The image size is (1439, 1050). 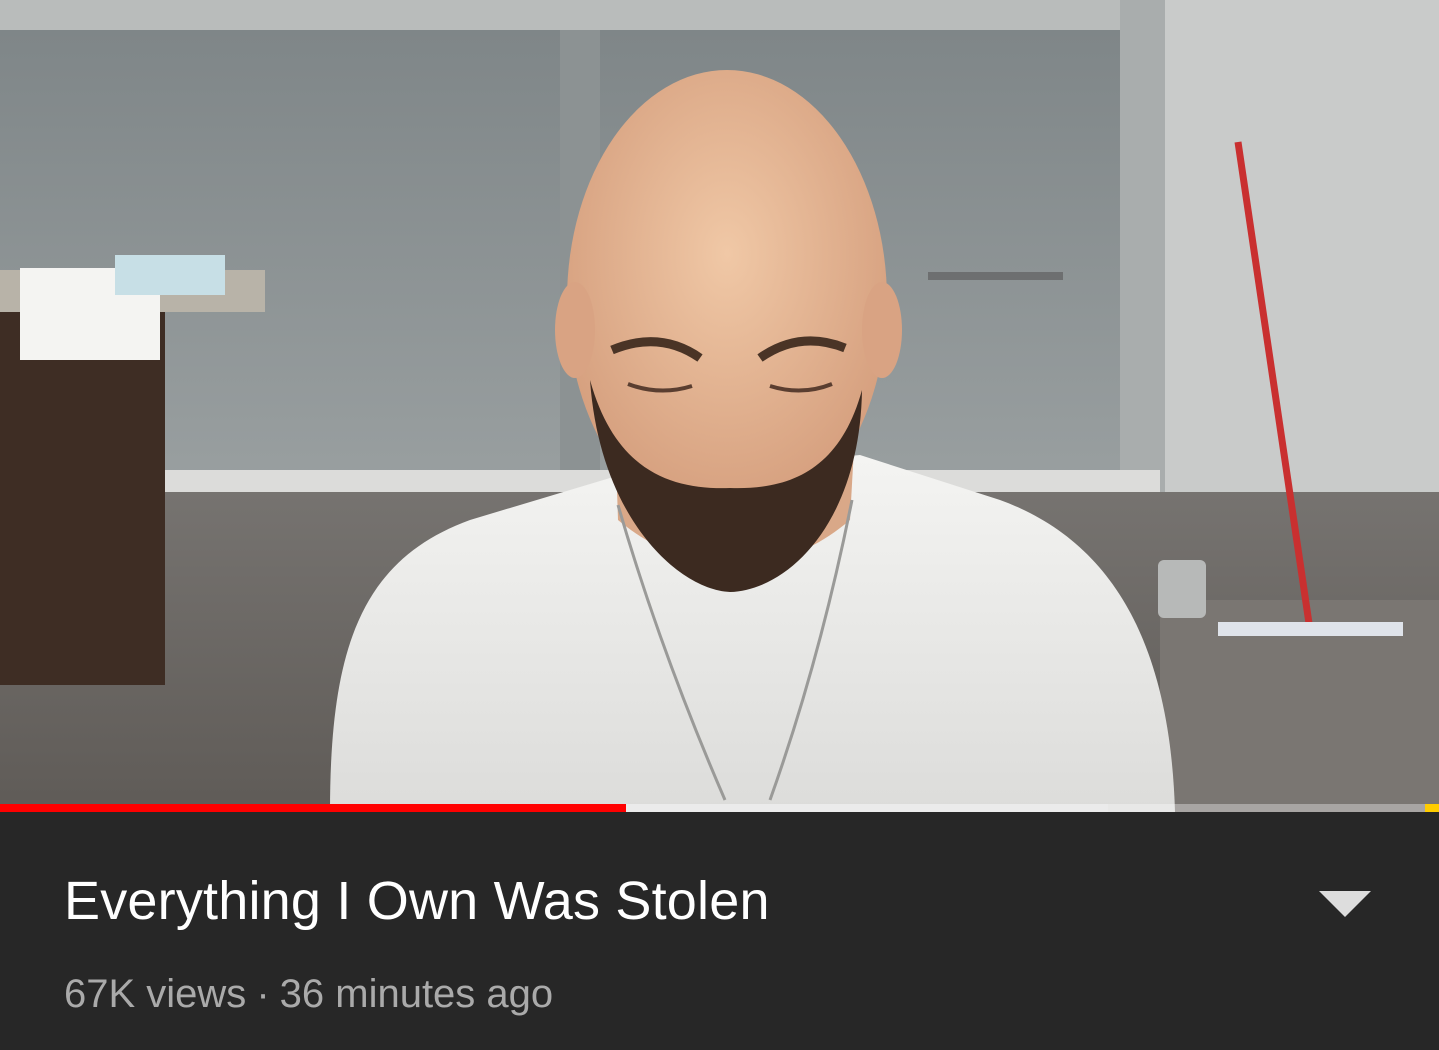 What do you see at coordinates (417, 901) in the screenshot?
I see `video-title: Everything I Own Was Stolen` at bounding box center [417, 901].